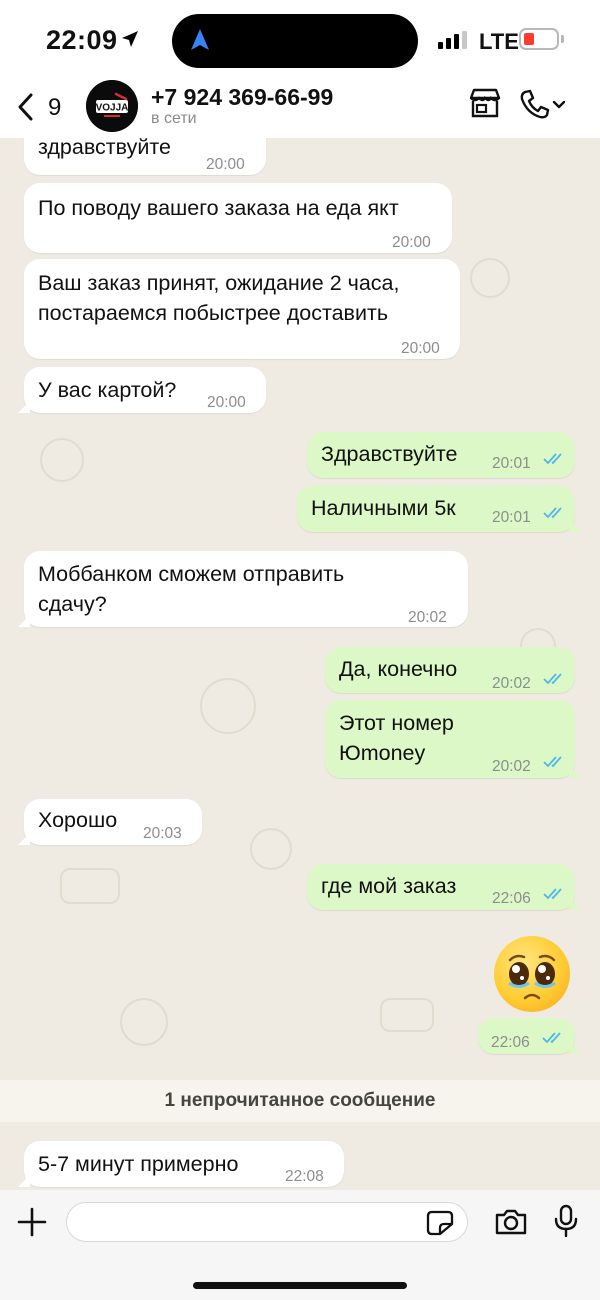 Image resolution: width=600 pixels, height=1300 pixels. Describe the element at coordinates (25, 107) in the screenshot. I see `chevron-left-icon` at that location.